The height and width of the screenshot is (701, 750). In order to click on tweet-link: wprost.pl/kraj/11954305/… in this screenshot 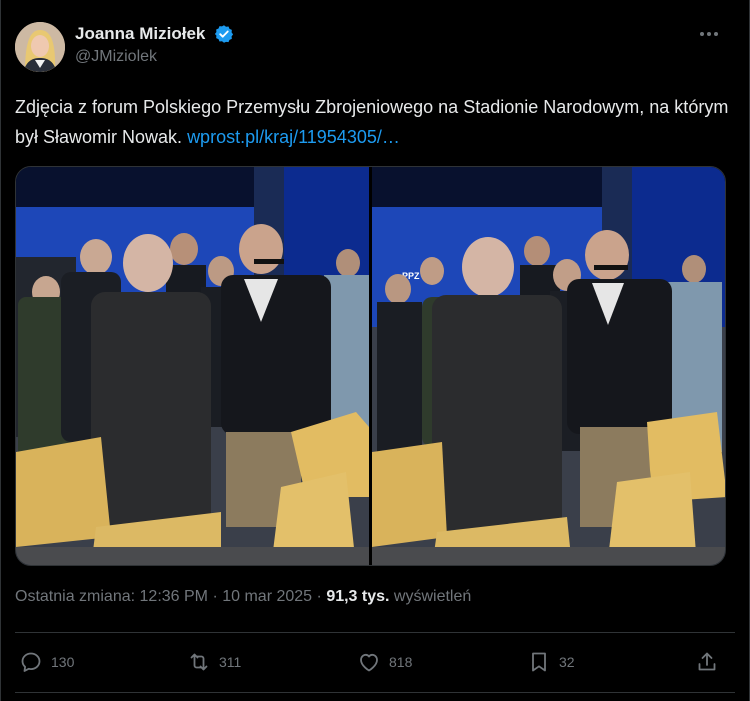, I will do `click(293, 137)`.